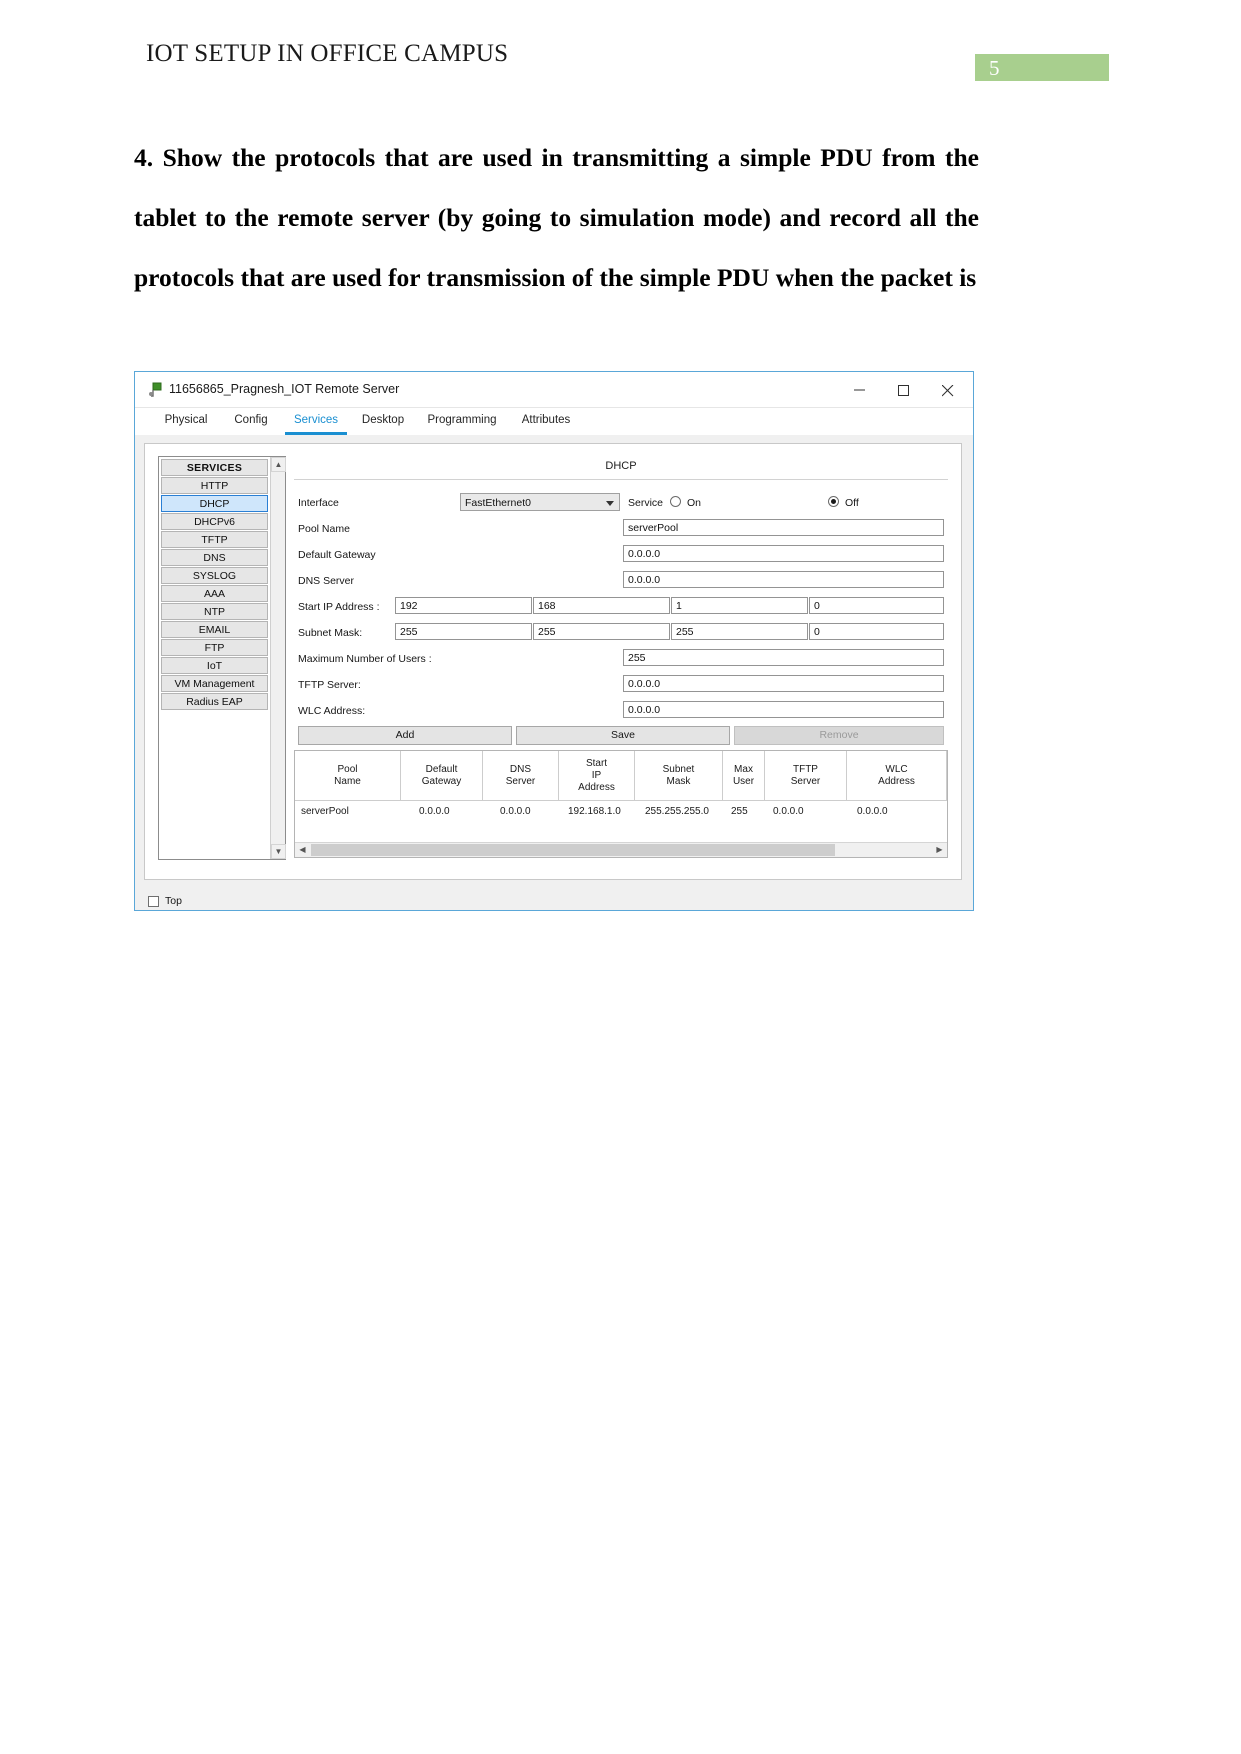  What do you see at coordinates (278, 464) in the screenshot?
I see `chevron-up-icon: ▲` at bounding box center [278, 464].